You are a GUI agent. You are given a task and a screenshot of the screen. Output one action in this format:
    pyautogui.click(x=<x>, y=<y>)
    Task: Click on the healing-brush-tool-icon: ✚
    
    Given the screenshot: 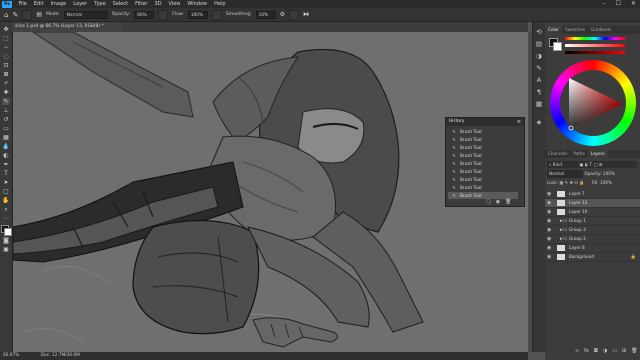 What is the action you would take?
    pyautogui.click(x=6, y=92)
    